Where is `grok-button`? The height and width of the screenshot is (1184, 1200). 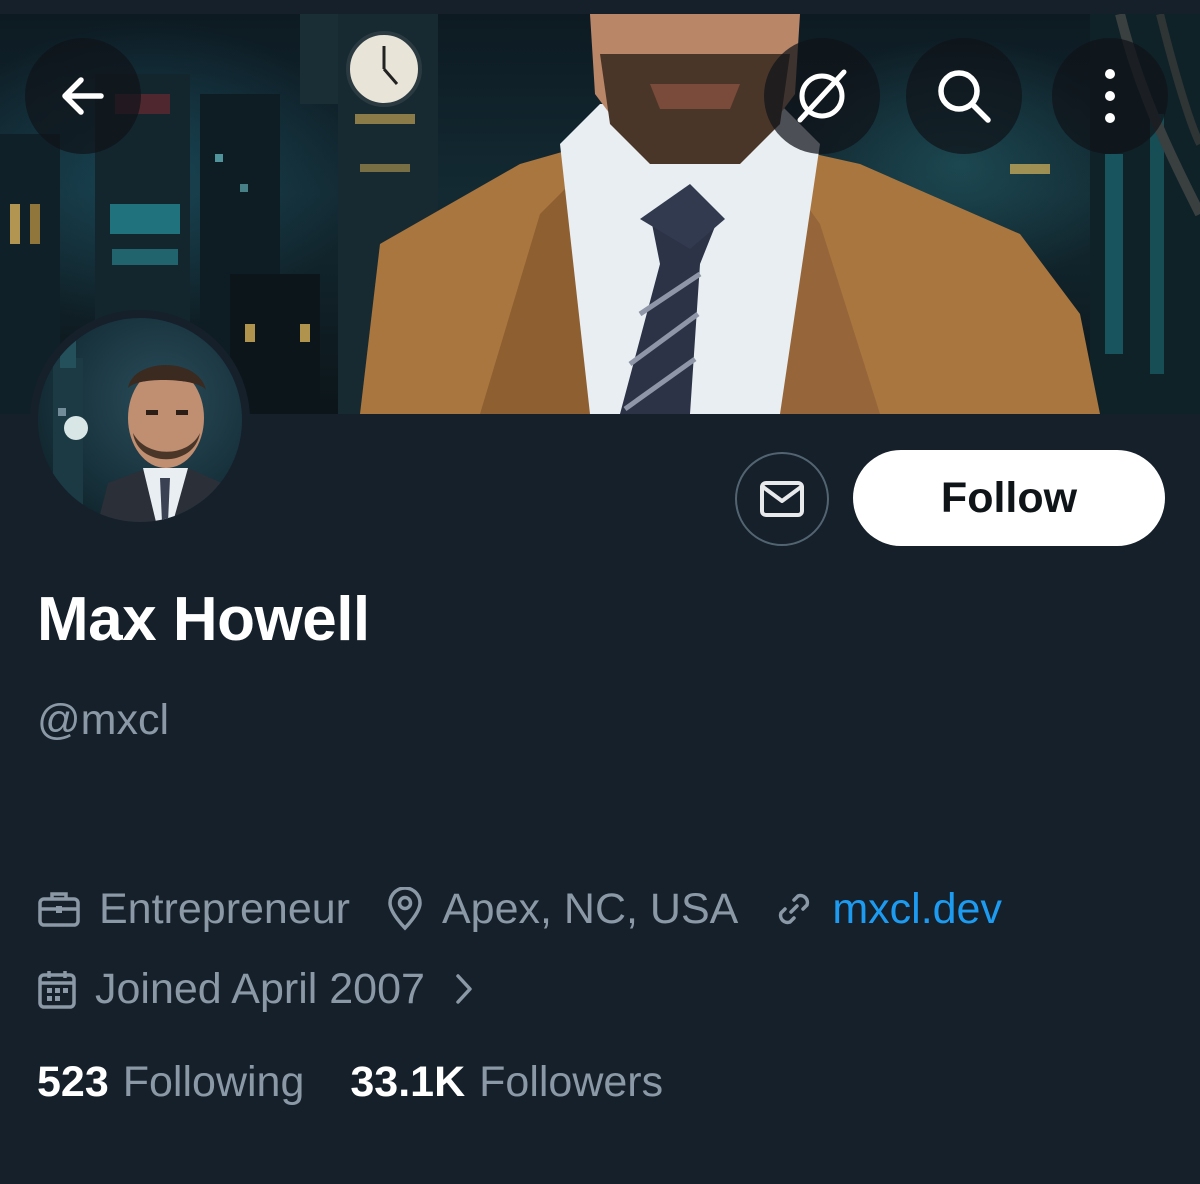
grok-button is located at coordinates (822, 96).